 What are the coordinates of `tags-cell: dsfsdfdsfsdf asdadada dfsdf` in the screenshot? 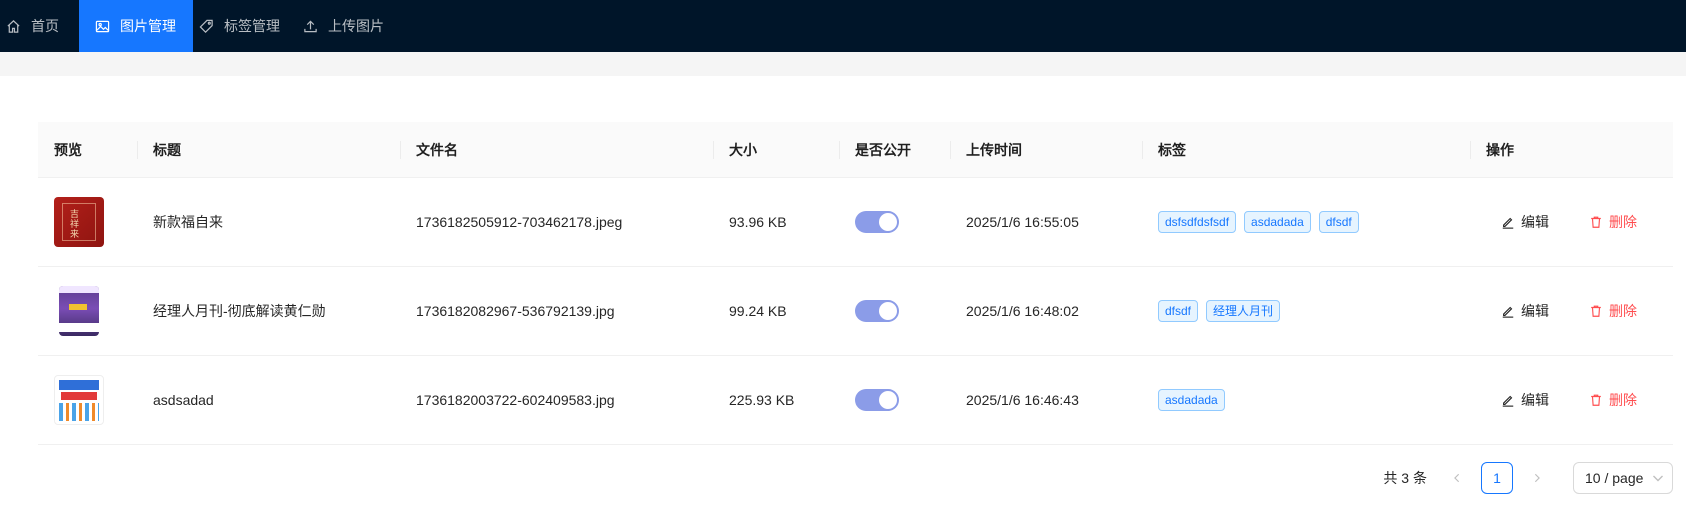 It's located at (1306, 222).